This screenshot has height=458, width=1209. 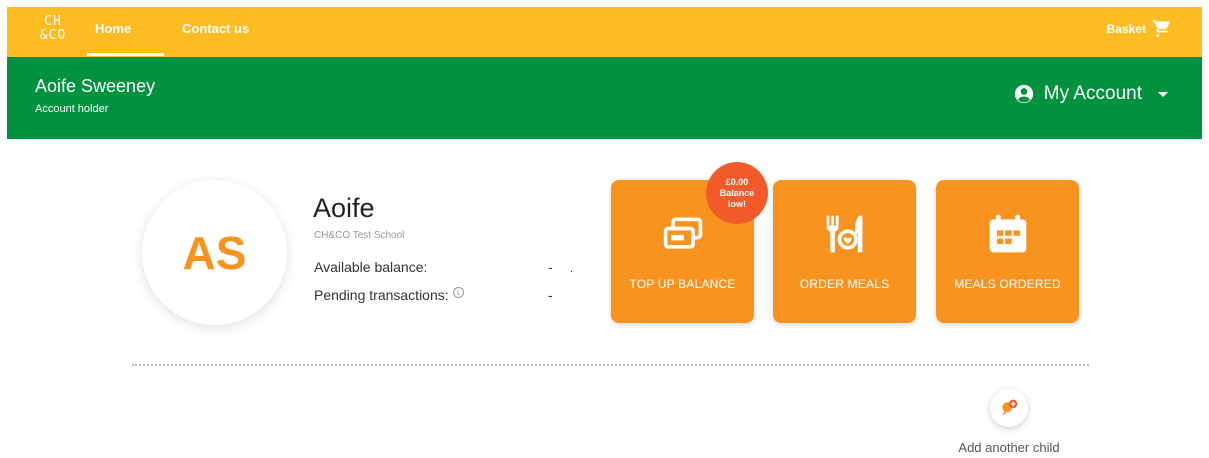 I want to click on meals-ordered-button: MEALS ORDERED, so click(x=1007, y=251).